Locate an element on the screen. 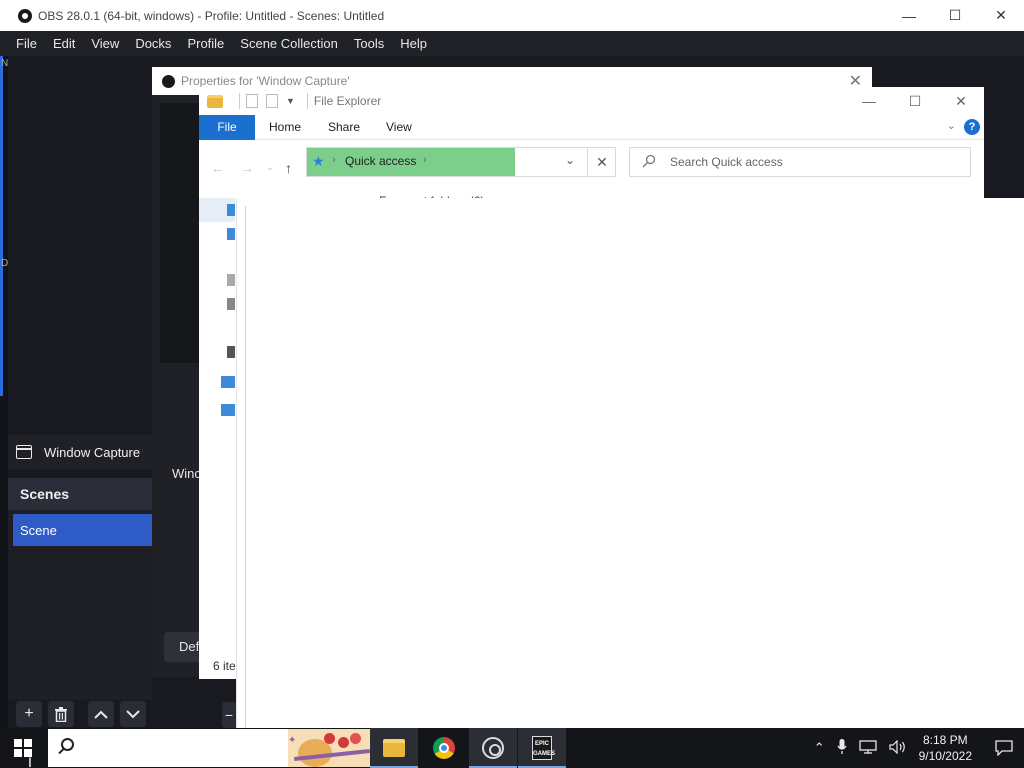 Image resolution: width=1024 pixels, height=768 pixels. quick-access-icon is located at coordinates (231, 210).